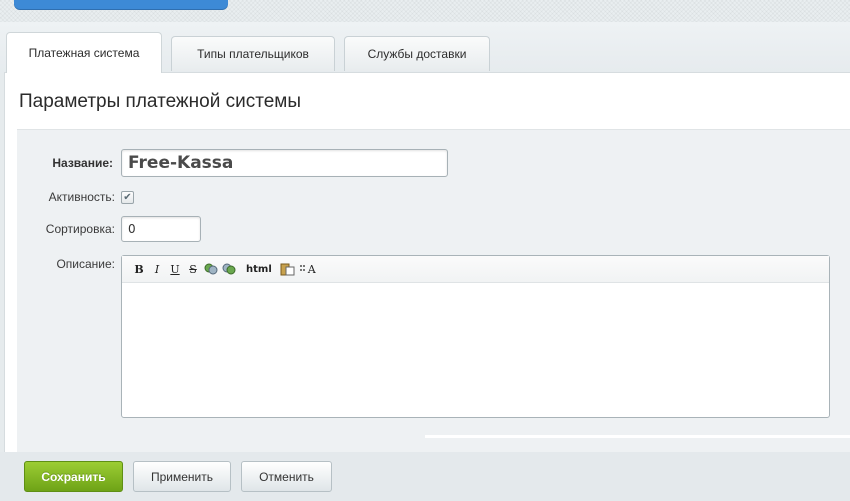 The image size is (850, 501). Describe the element at coordinates (182, 476) in the screenshot. I see `apply-button: Применить` at that location.